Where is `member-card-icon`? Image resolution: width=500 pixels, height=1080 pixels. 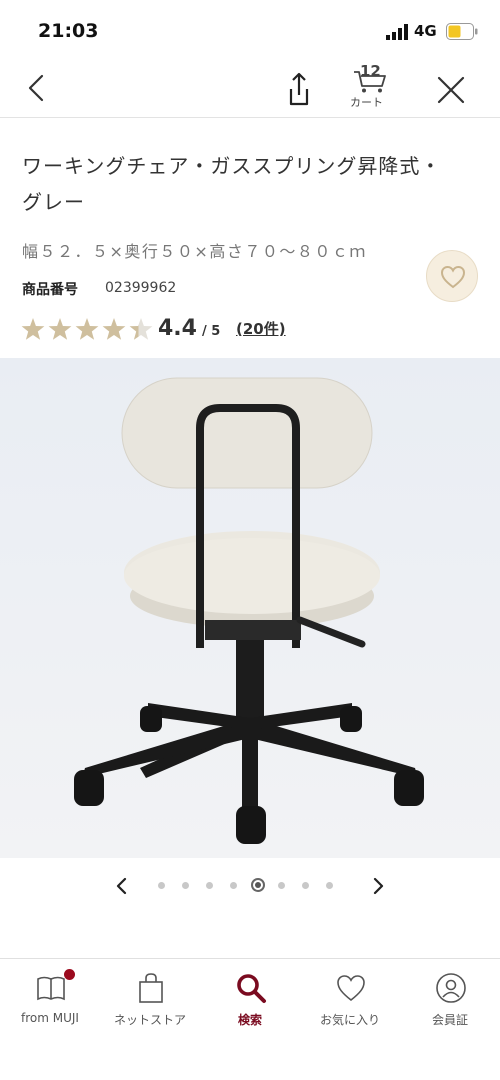 member-card-icon is located at coordinates (451, 988).